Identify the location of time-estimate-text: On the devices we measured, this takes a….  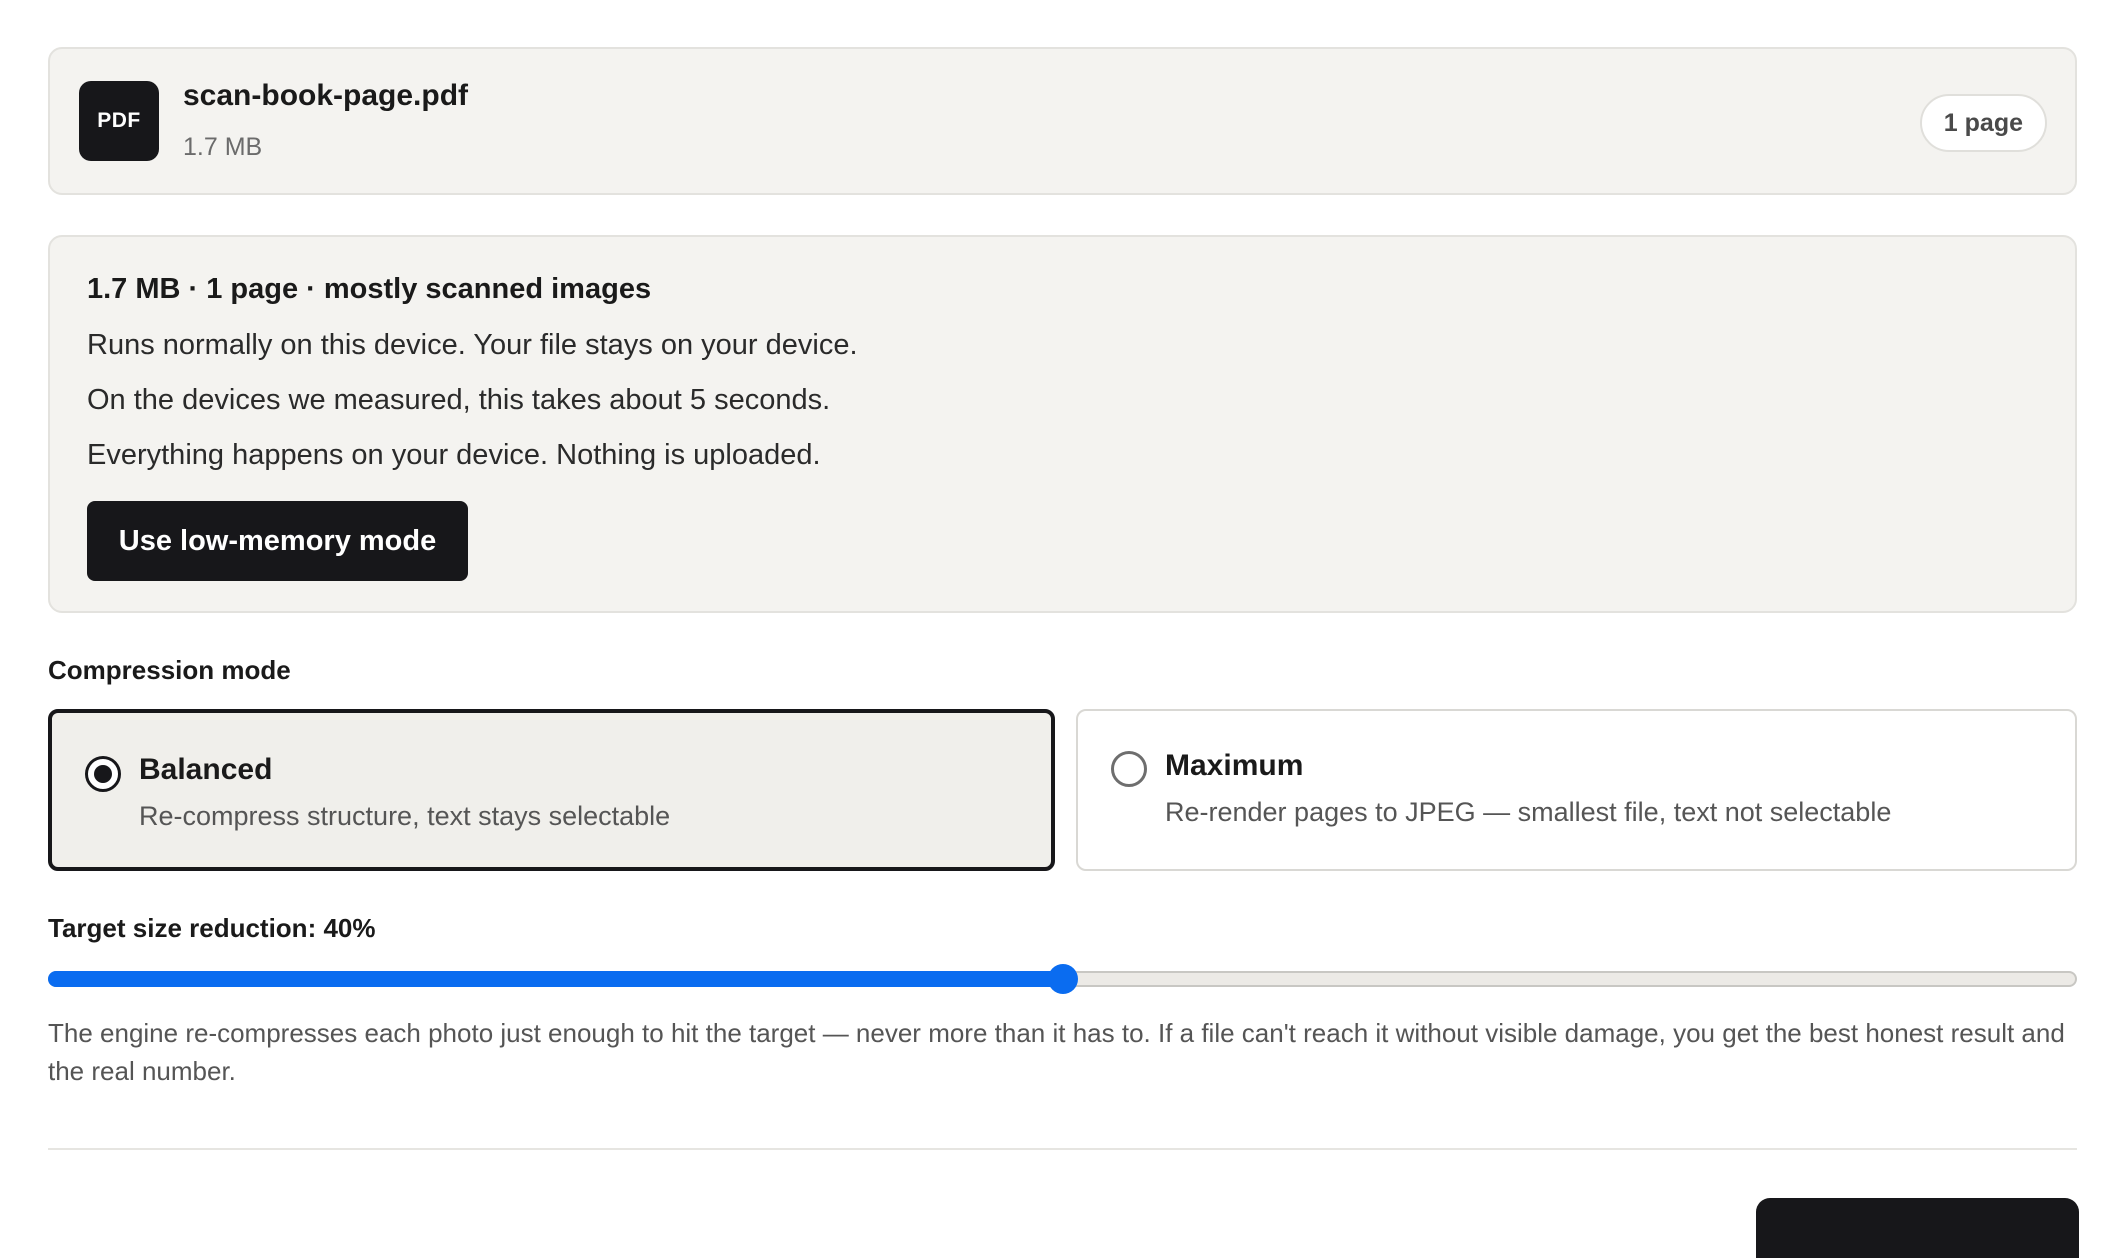
(459, 400).